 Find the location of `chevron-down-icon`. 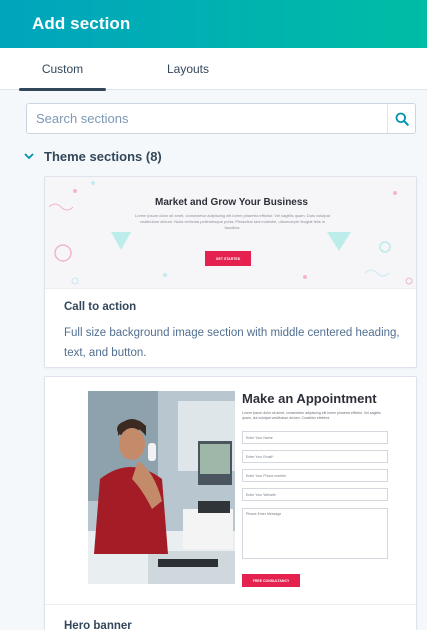

chevron-down-icon is located at coordinates (29, 156).